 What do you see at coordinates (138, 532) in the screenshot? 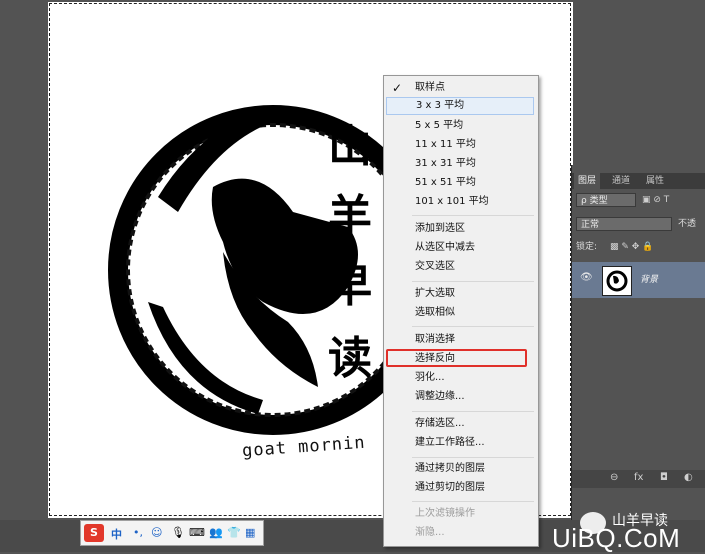
I see `punctuation-icon: •,` at bounding box center [138, 532].